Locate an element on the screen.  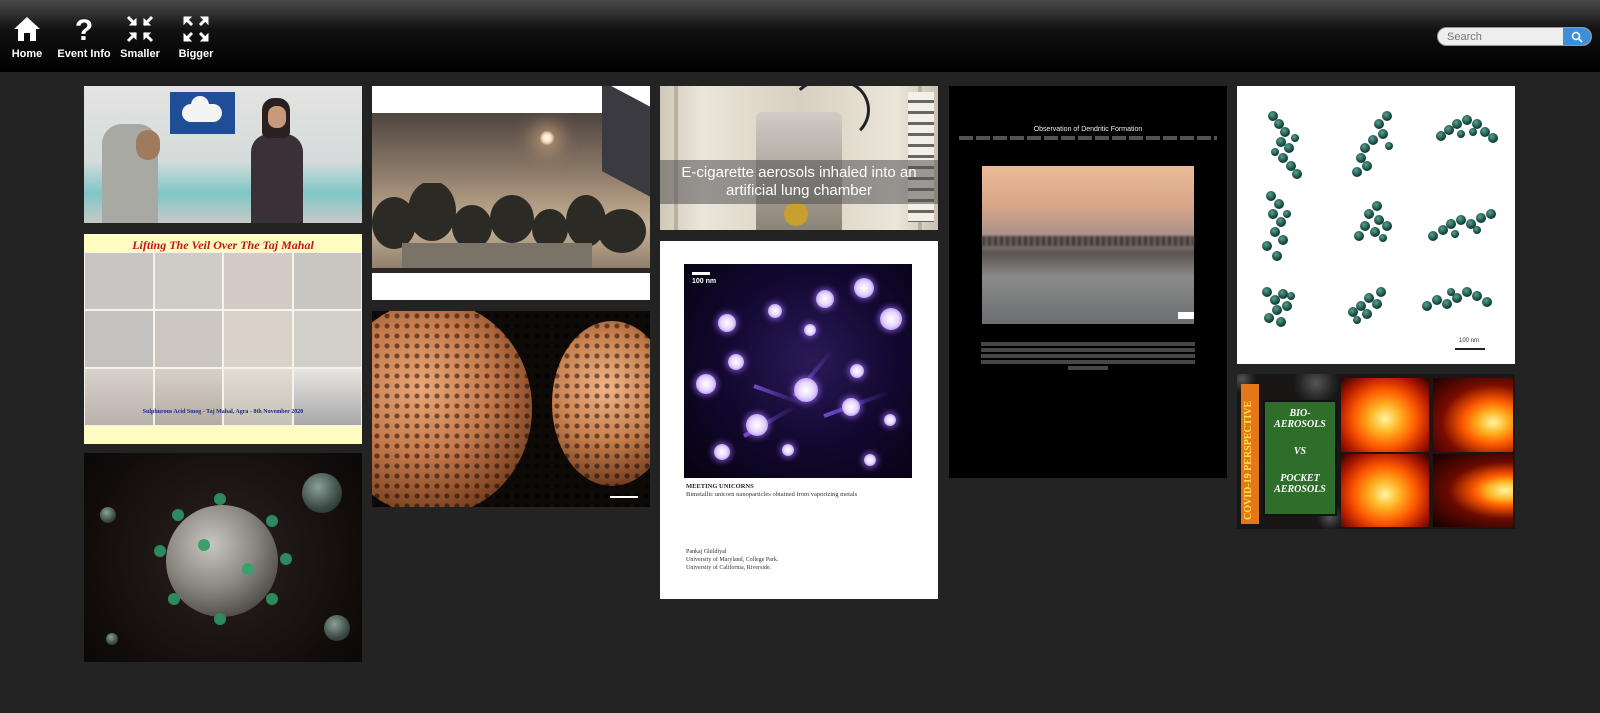
home-button: Home is located at coordinates (29, 39).